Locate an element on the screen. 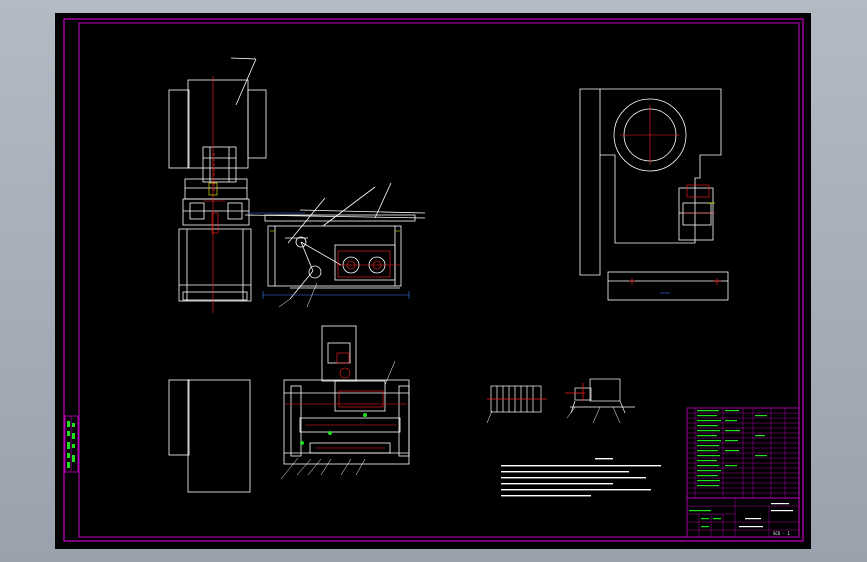 This screenshot has width=867, height=562. front-view-centerlines is located at coordinates (214, 194).